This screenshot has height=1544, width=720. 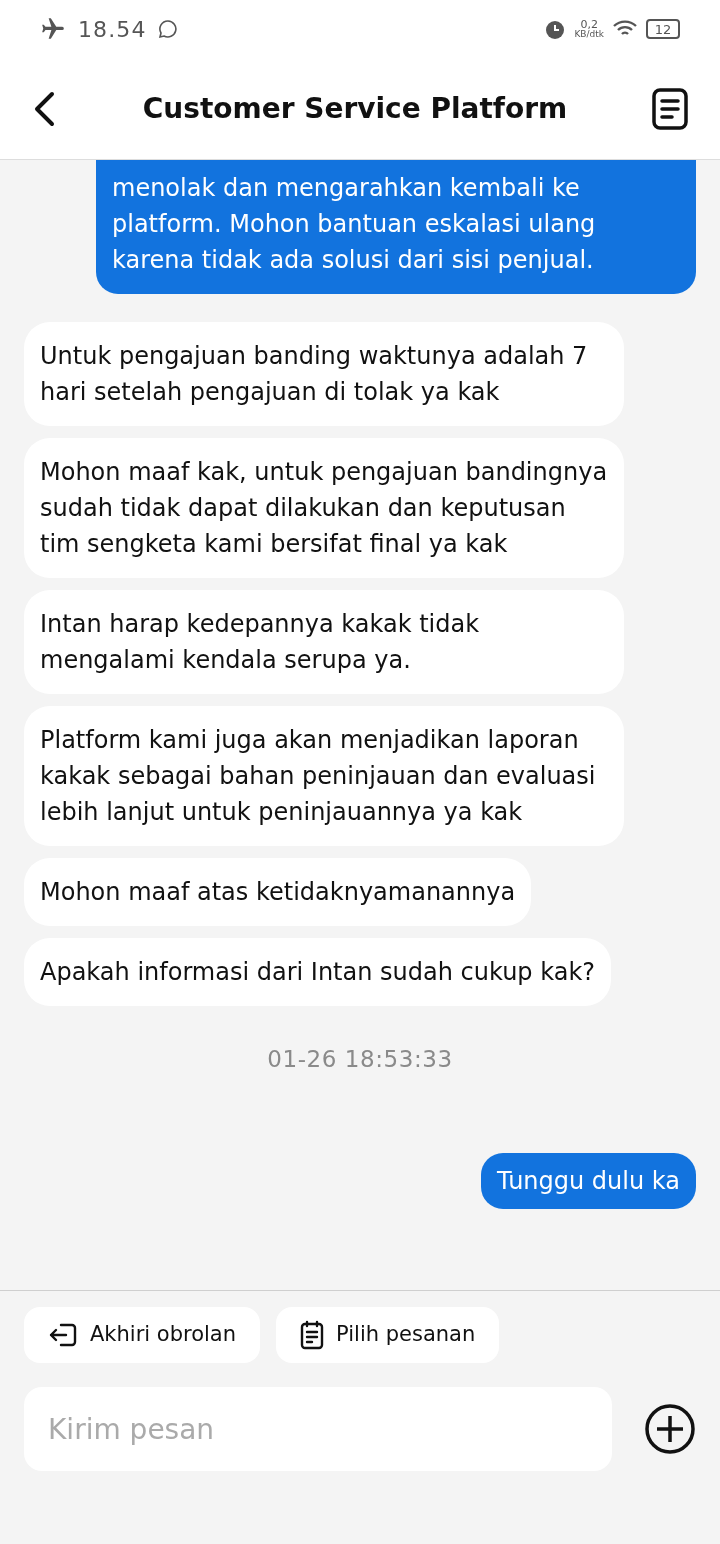 I want to click on sent-message-bubble: Tunggu dulu ka, so click(x=588, y=1180).